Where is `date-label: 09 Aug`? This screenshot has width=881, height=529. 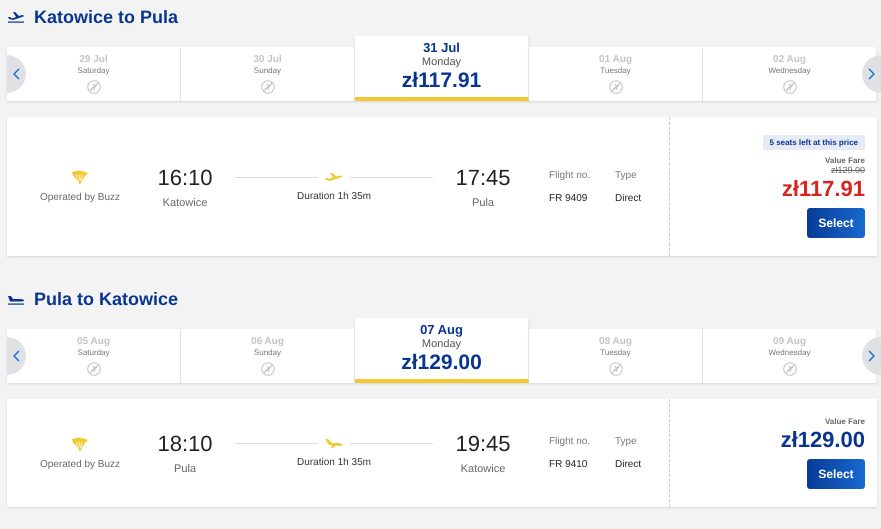 date-label: 09 Aug is located at coordinates (789, 341).